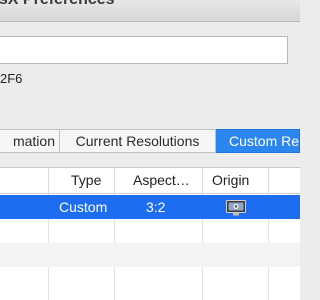 The image size is (320, 300). I want to click on tab-custom-resolutions: Custom Re, so click(258, 141).